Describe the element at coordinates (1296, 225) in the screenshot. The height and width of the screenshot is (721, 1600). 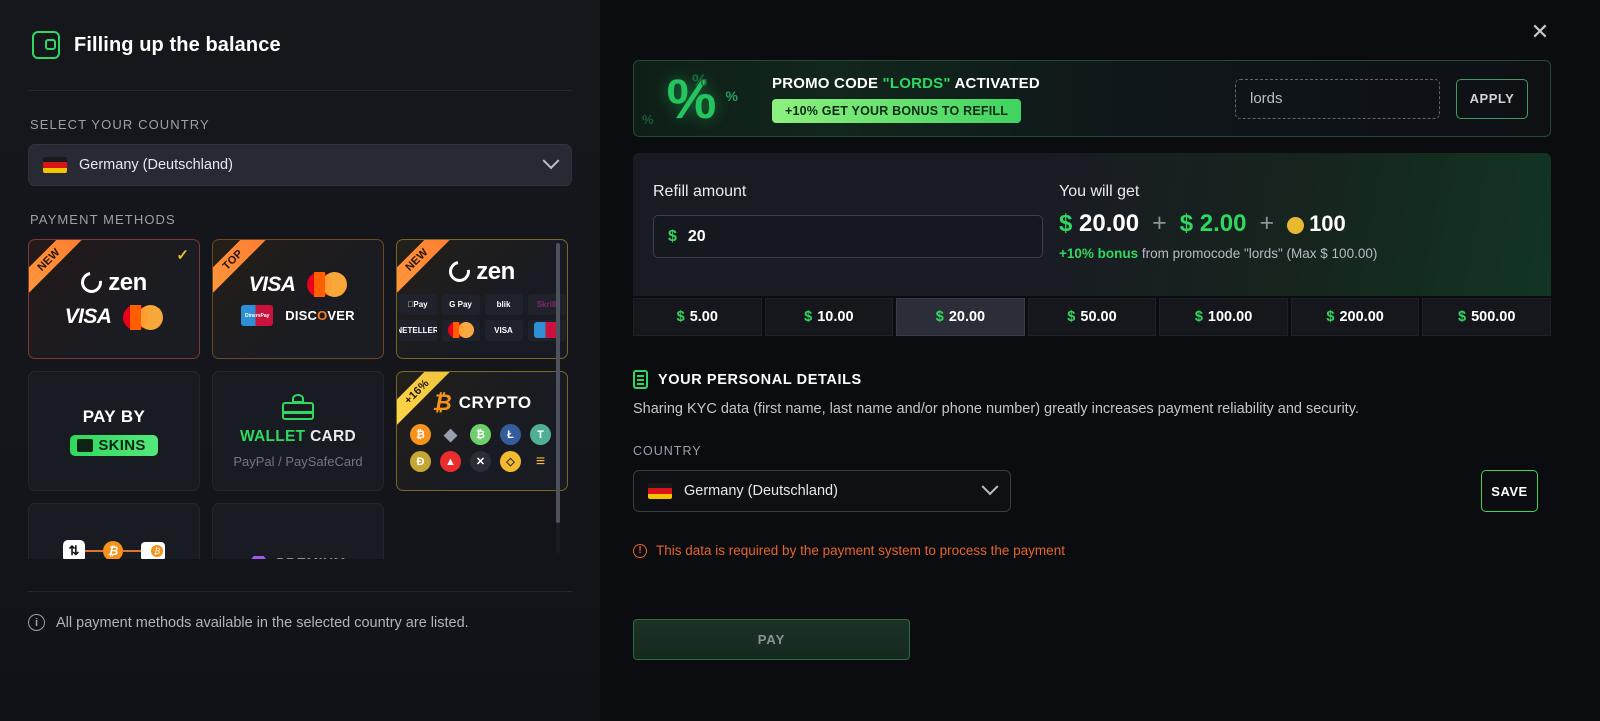
I see `coin-icon` at that location.